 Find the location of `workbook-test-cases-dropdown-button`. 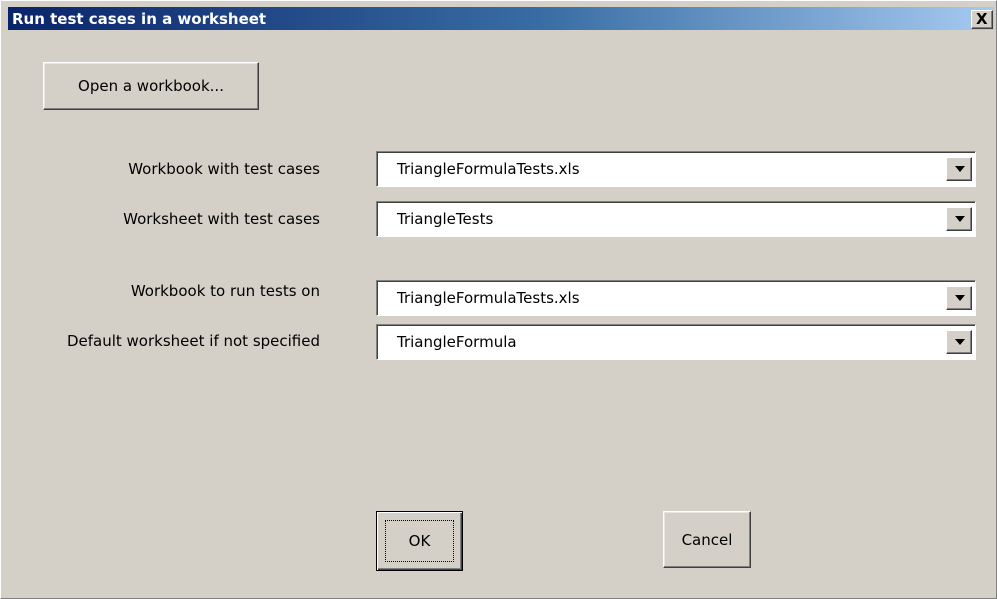

workbook-test-cases-dropdown-button is located at coordinates (959, 169).